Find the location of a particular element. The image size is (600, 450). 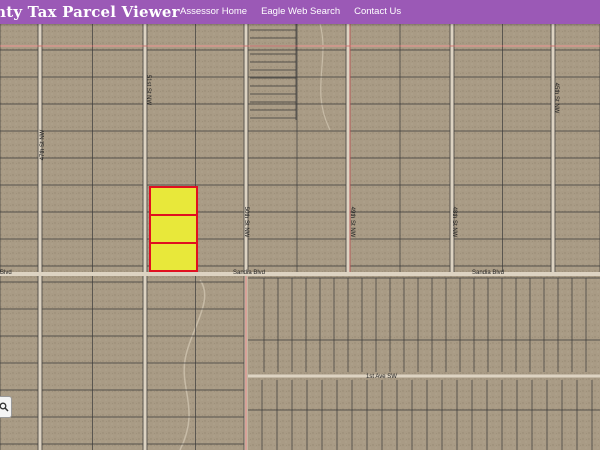

selected-parcels is located at coordinates (173, 229).